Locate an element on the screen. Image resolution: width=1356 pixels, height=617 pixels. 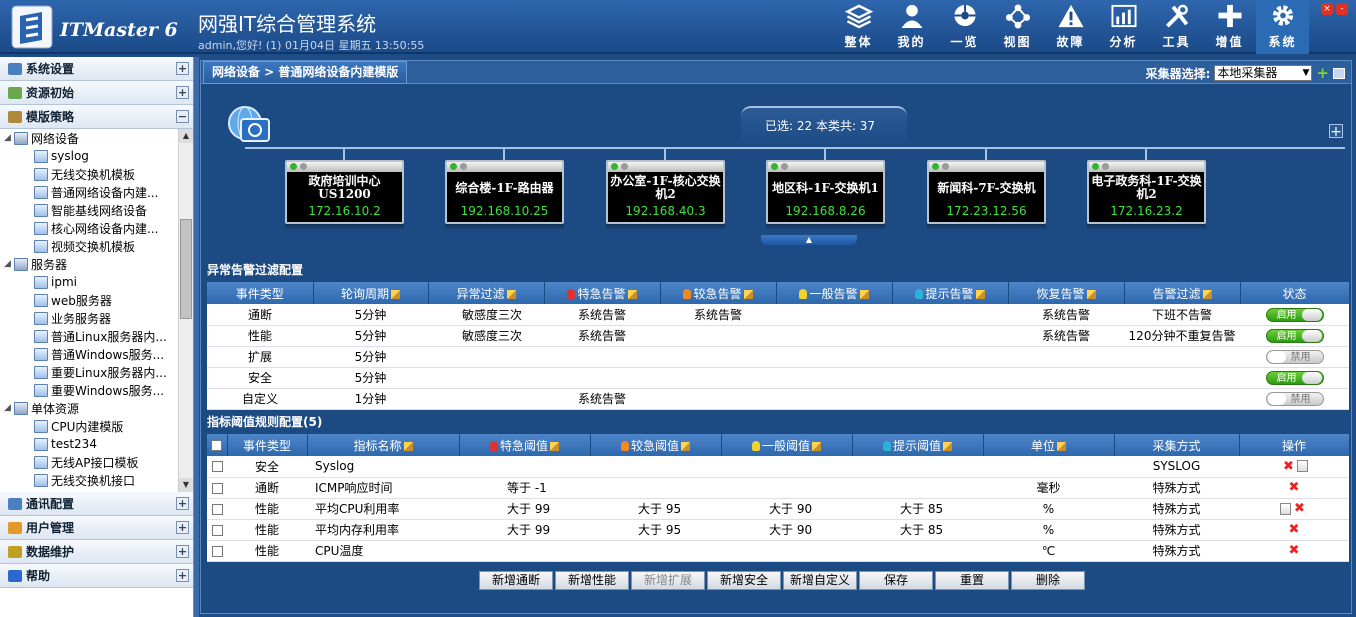
collector-select: 本地采集器 is located at coordinates (1263, 73).